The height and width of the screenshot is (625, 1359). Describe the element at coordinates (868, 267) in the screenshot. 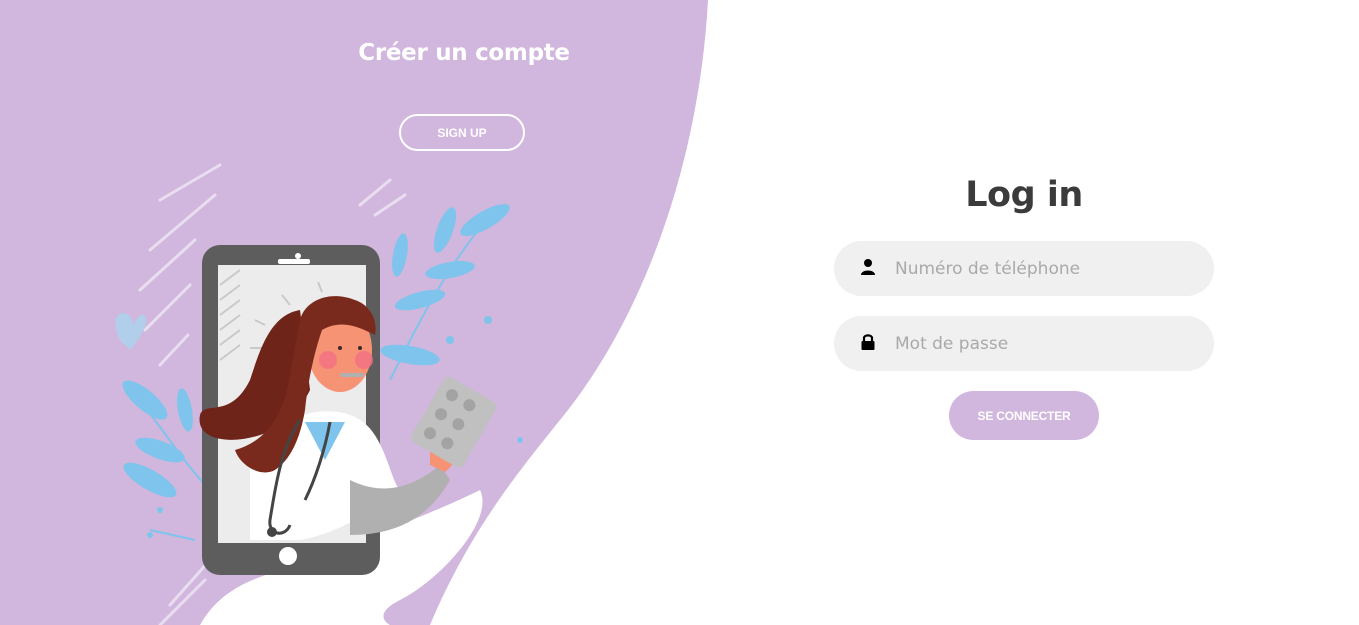

I see `user-icon` at that location.